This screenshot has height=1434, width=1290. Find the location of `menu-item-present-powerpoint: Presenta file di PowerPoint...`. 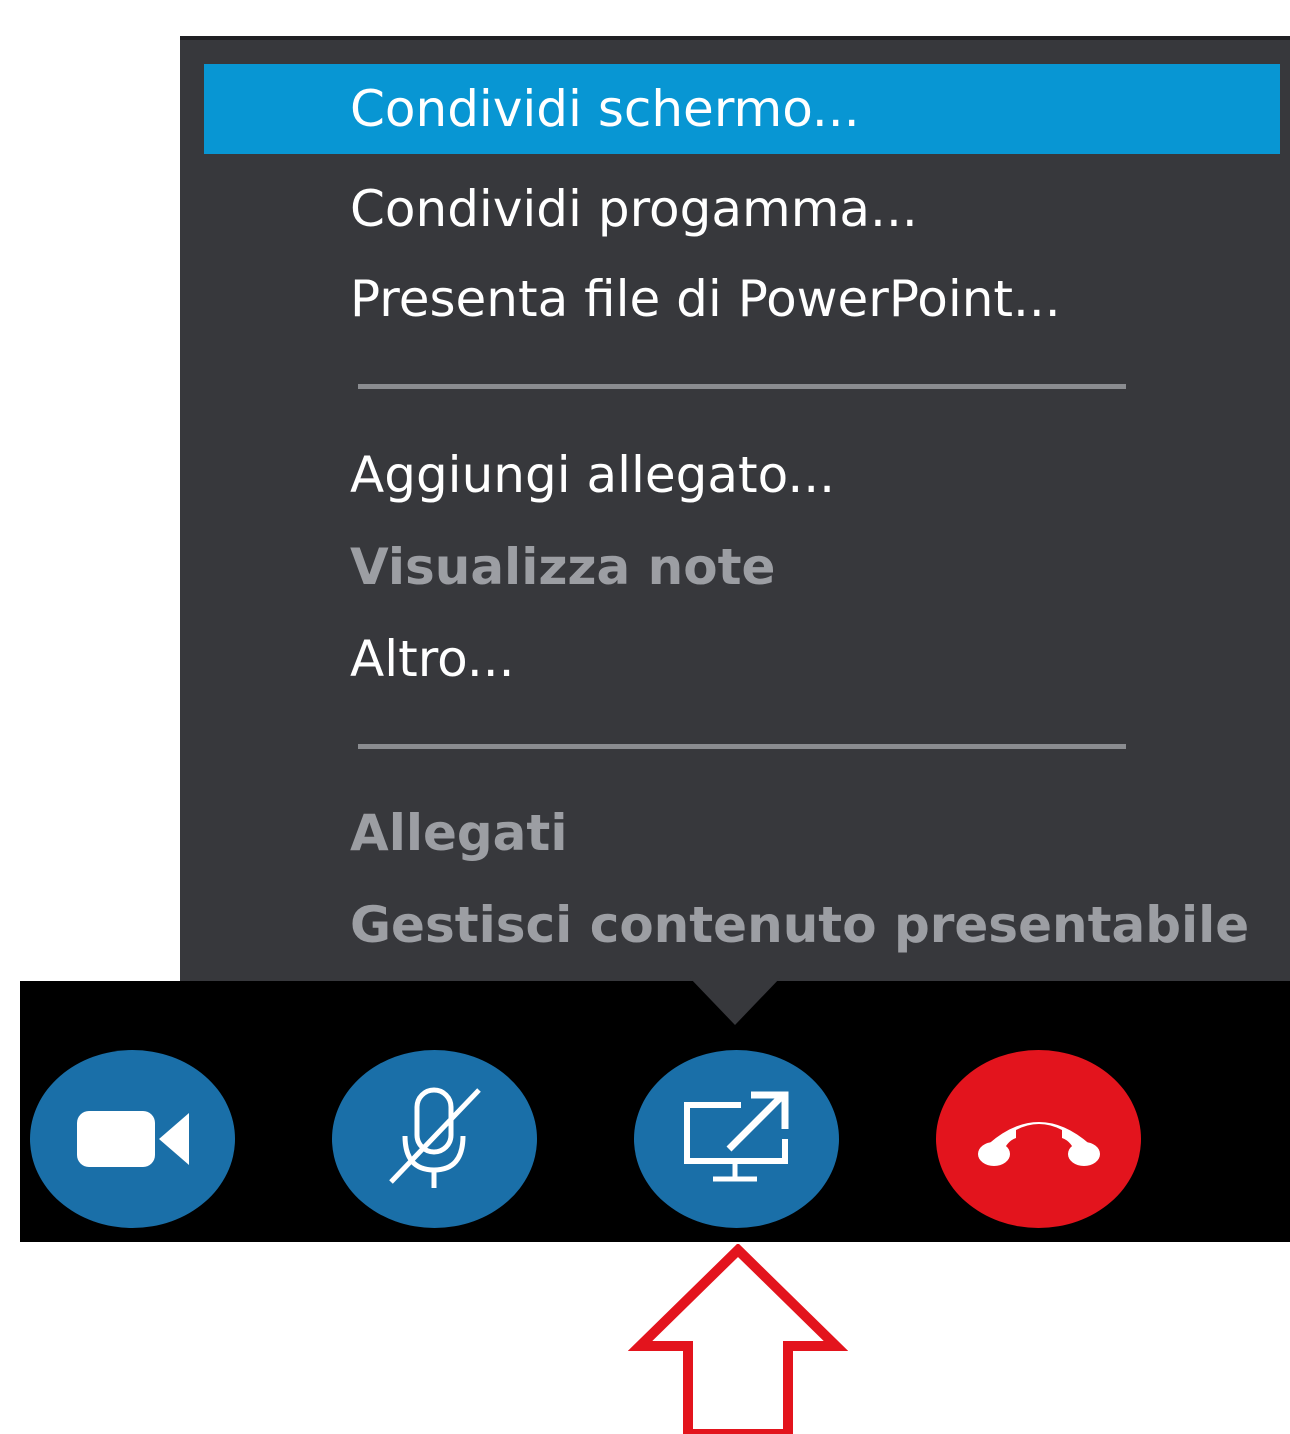

menu-item-present-powerpoint: Presenta file di PowerPoint... is located at coordinates (705, 299).